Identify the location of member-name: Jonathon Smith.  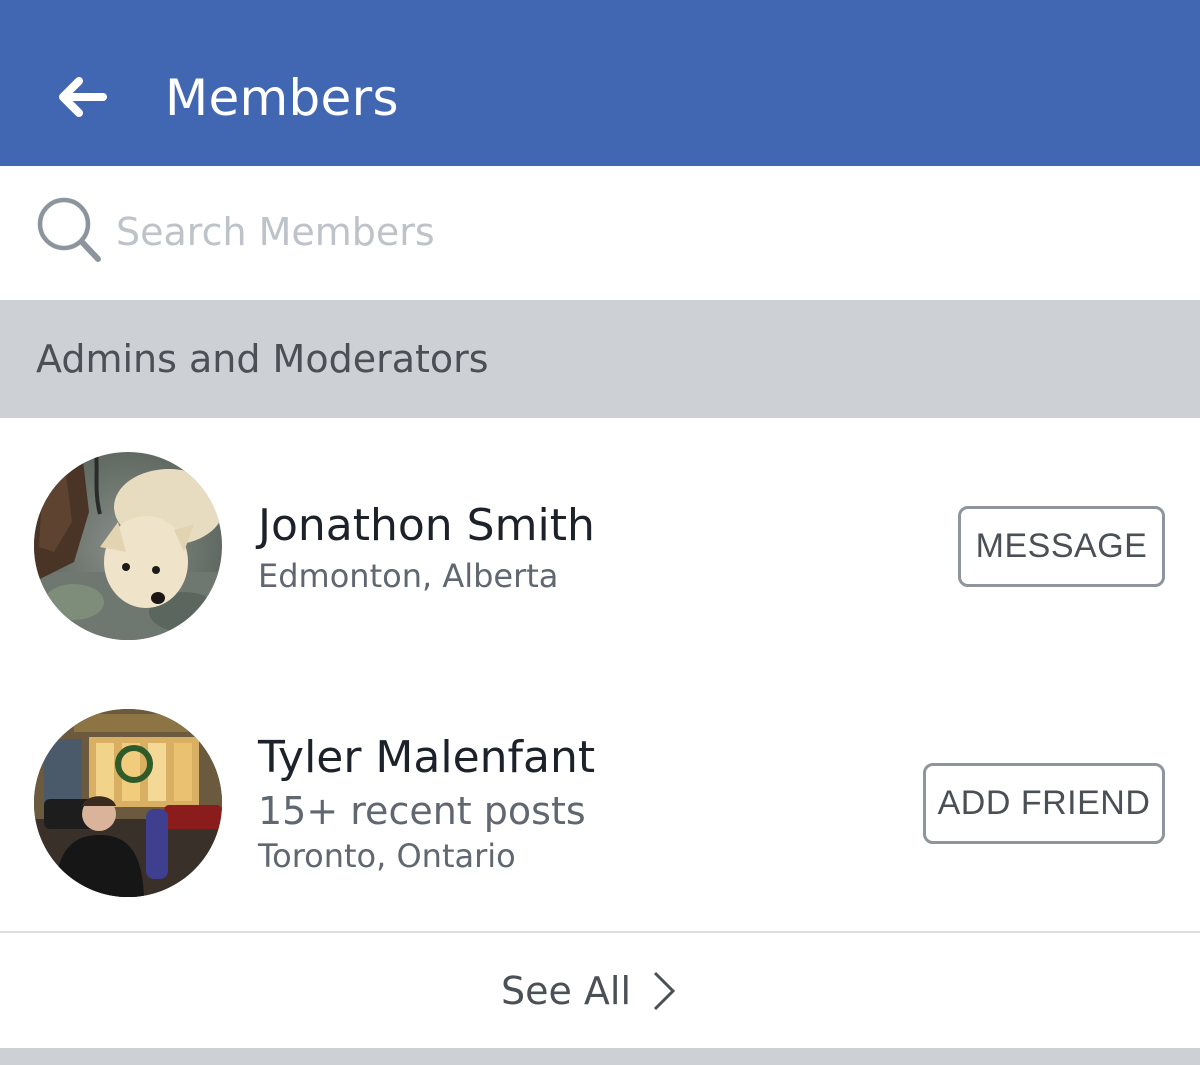
(426, 526).